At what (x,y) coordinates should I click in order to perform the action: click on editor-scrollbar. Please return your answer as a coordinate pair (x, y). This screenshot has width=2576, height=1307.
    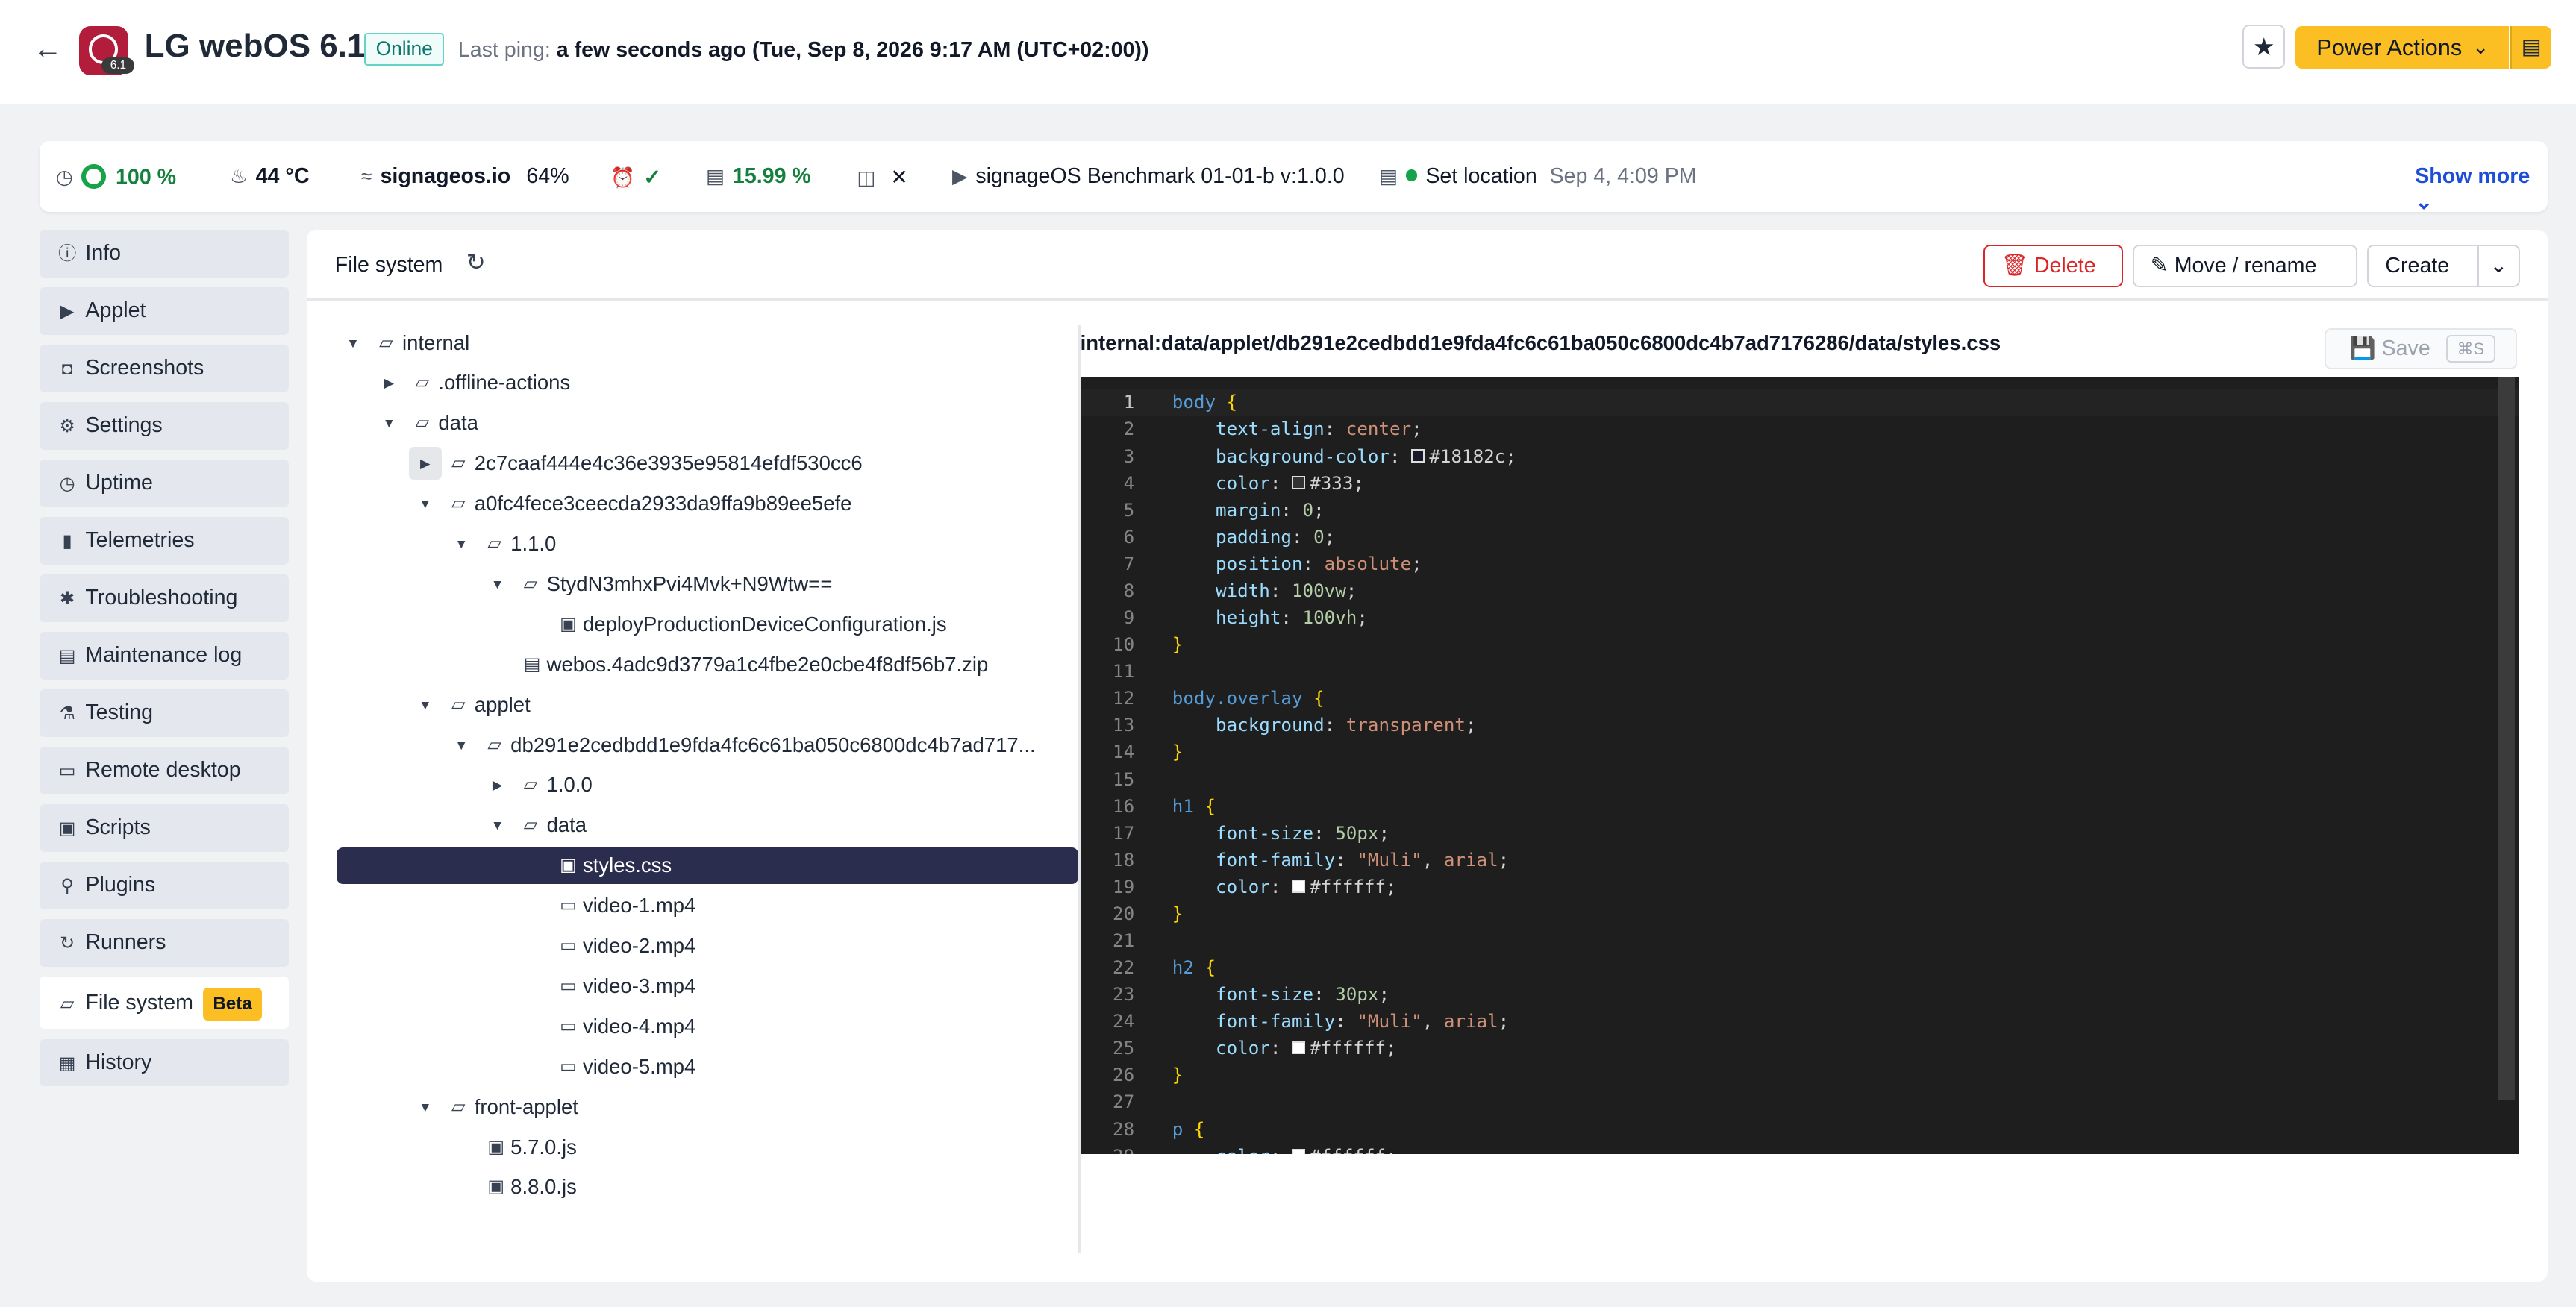
    Looking at the image, I should click on (2507, 738).